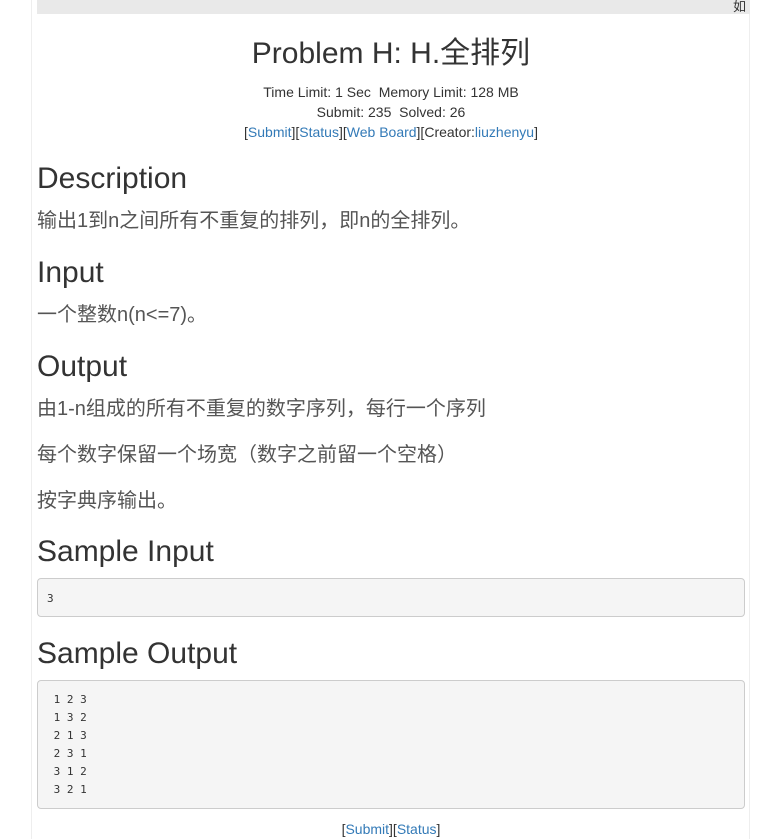 Image resolution: width=774 pixels, height=839 pixels. I want to click on bottom-status-link: Status, so click(417, 829).